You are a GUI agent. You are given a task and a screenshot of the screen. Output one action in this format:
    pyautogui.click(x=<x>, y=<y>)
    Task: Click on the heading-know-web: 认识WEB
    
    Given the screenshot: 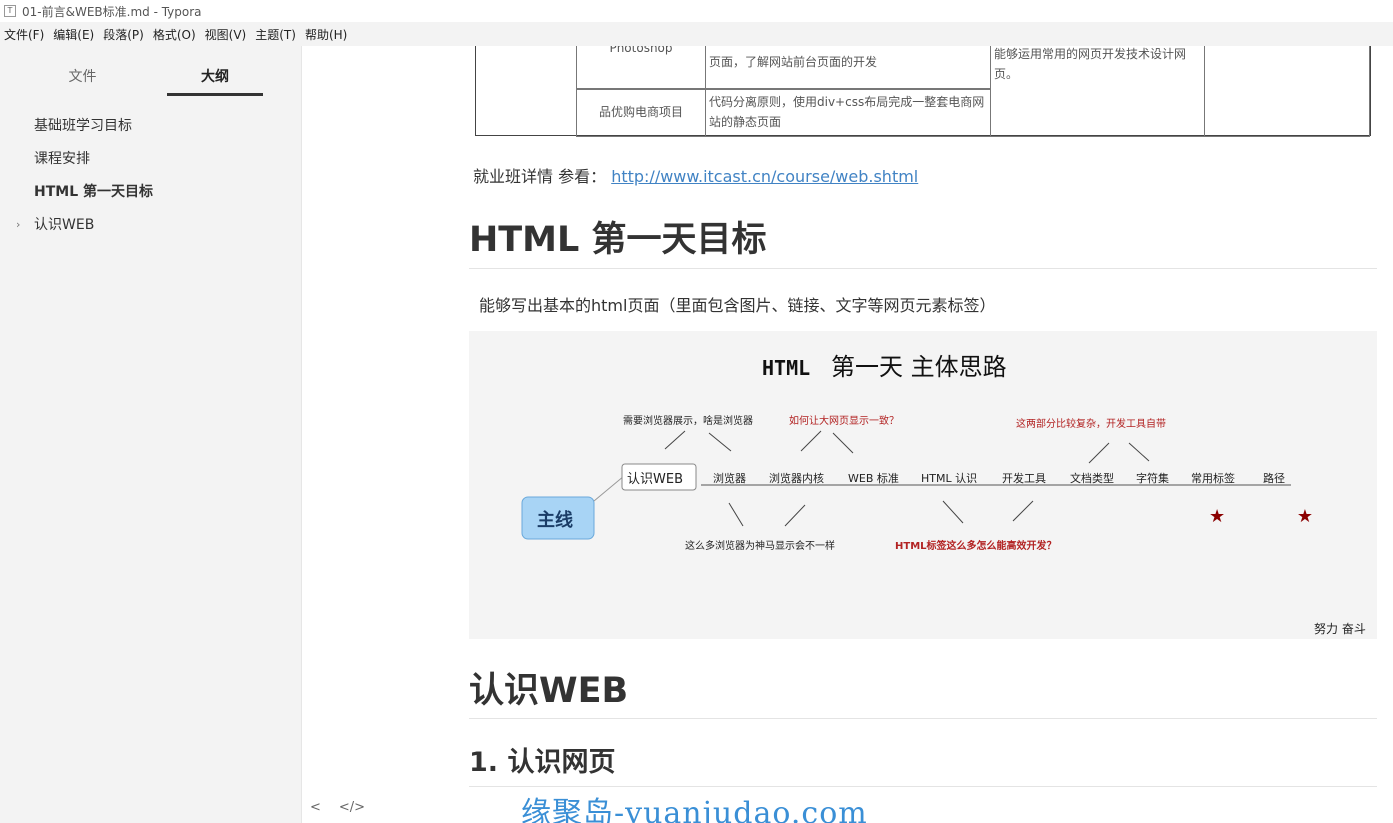 What is the action you would take?
    pyautogui.click(x=549, y=691)
    